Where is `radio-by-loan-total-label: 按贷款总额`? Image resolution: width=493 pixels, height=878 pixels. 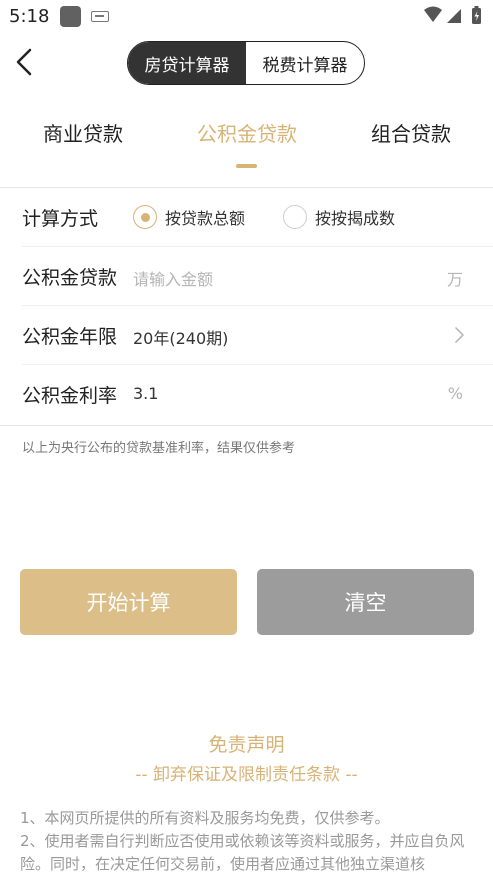
radio-by-loan-total-label: 按贷款总额 is located at coordinates (205, 218).